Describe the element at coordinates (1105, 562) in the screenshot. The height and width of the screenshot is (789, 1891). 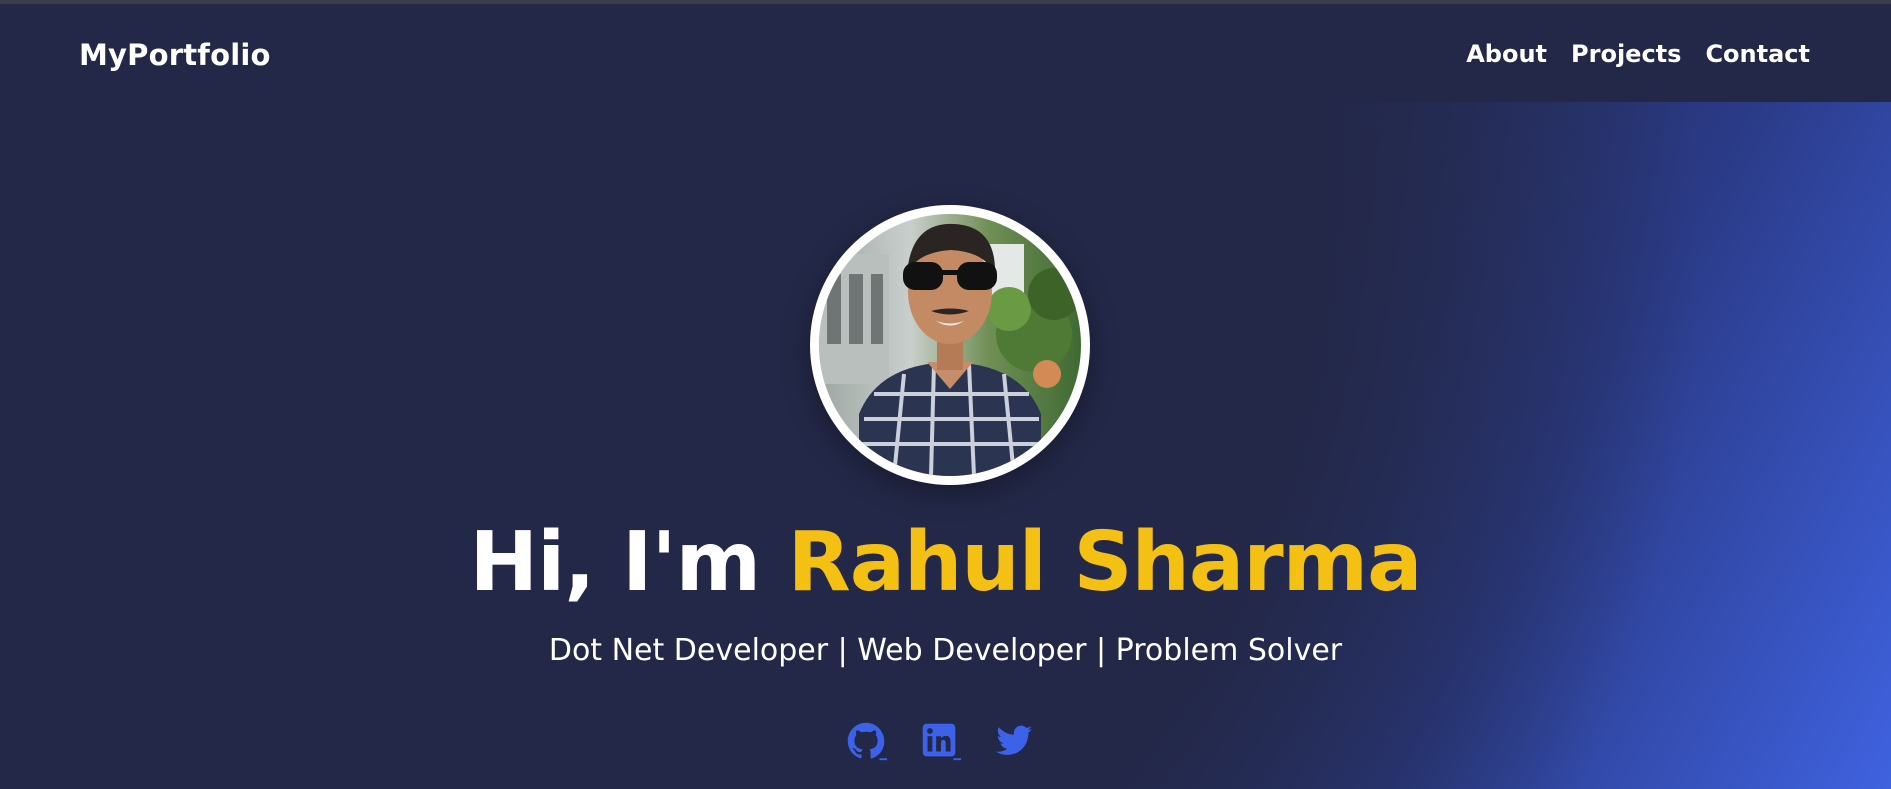
I see `hero-name: Rahul Sharma` at that location.